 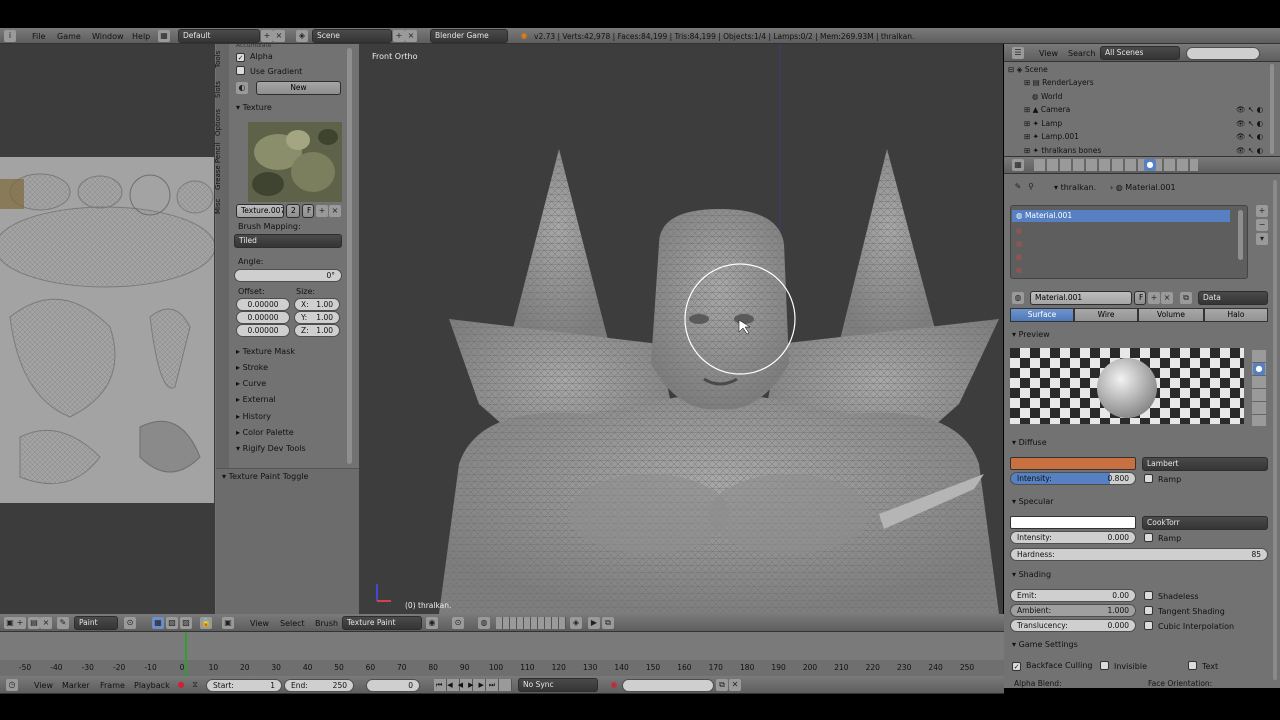 What do you see at coordinates (308, 211) in the screenshot?
I see `texture-fake-user: F` at bounding box center [308, 211].